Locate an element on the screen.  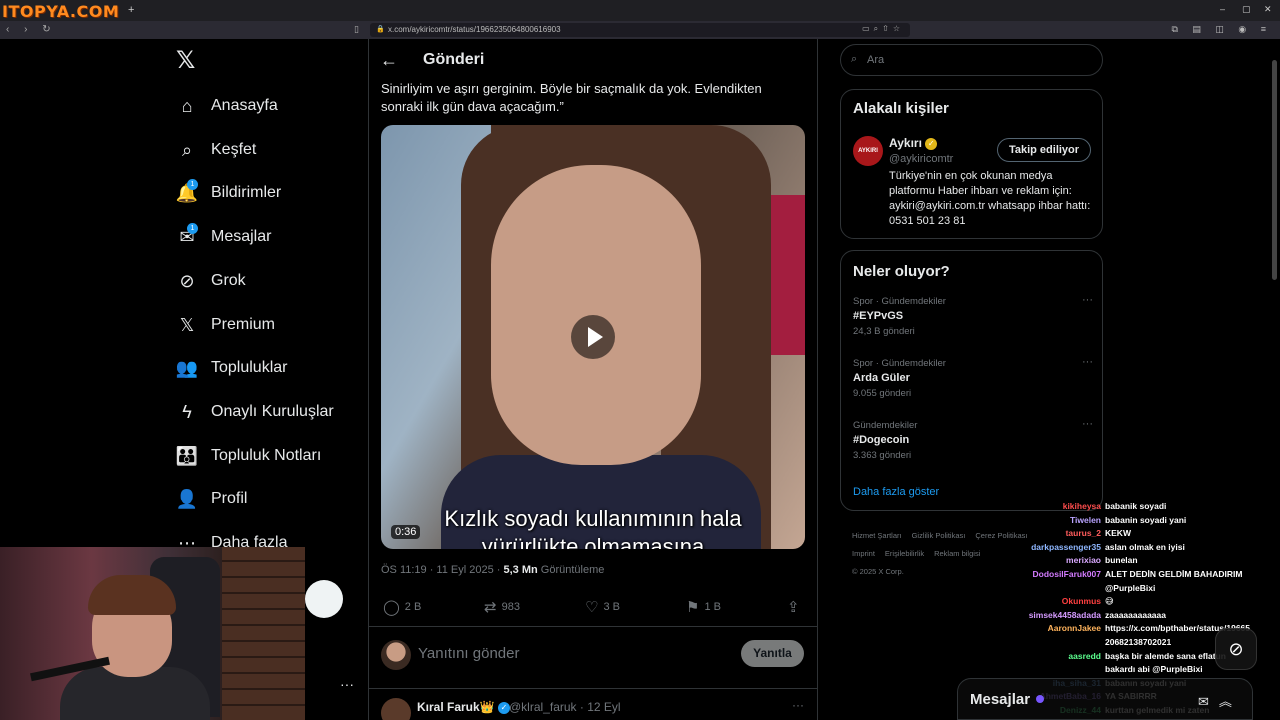
chat-text: ALET DEDİN GELDİM BAHADIRIM is located at coordinates (1174, 573).